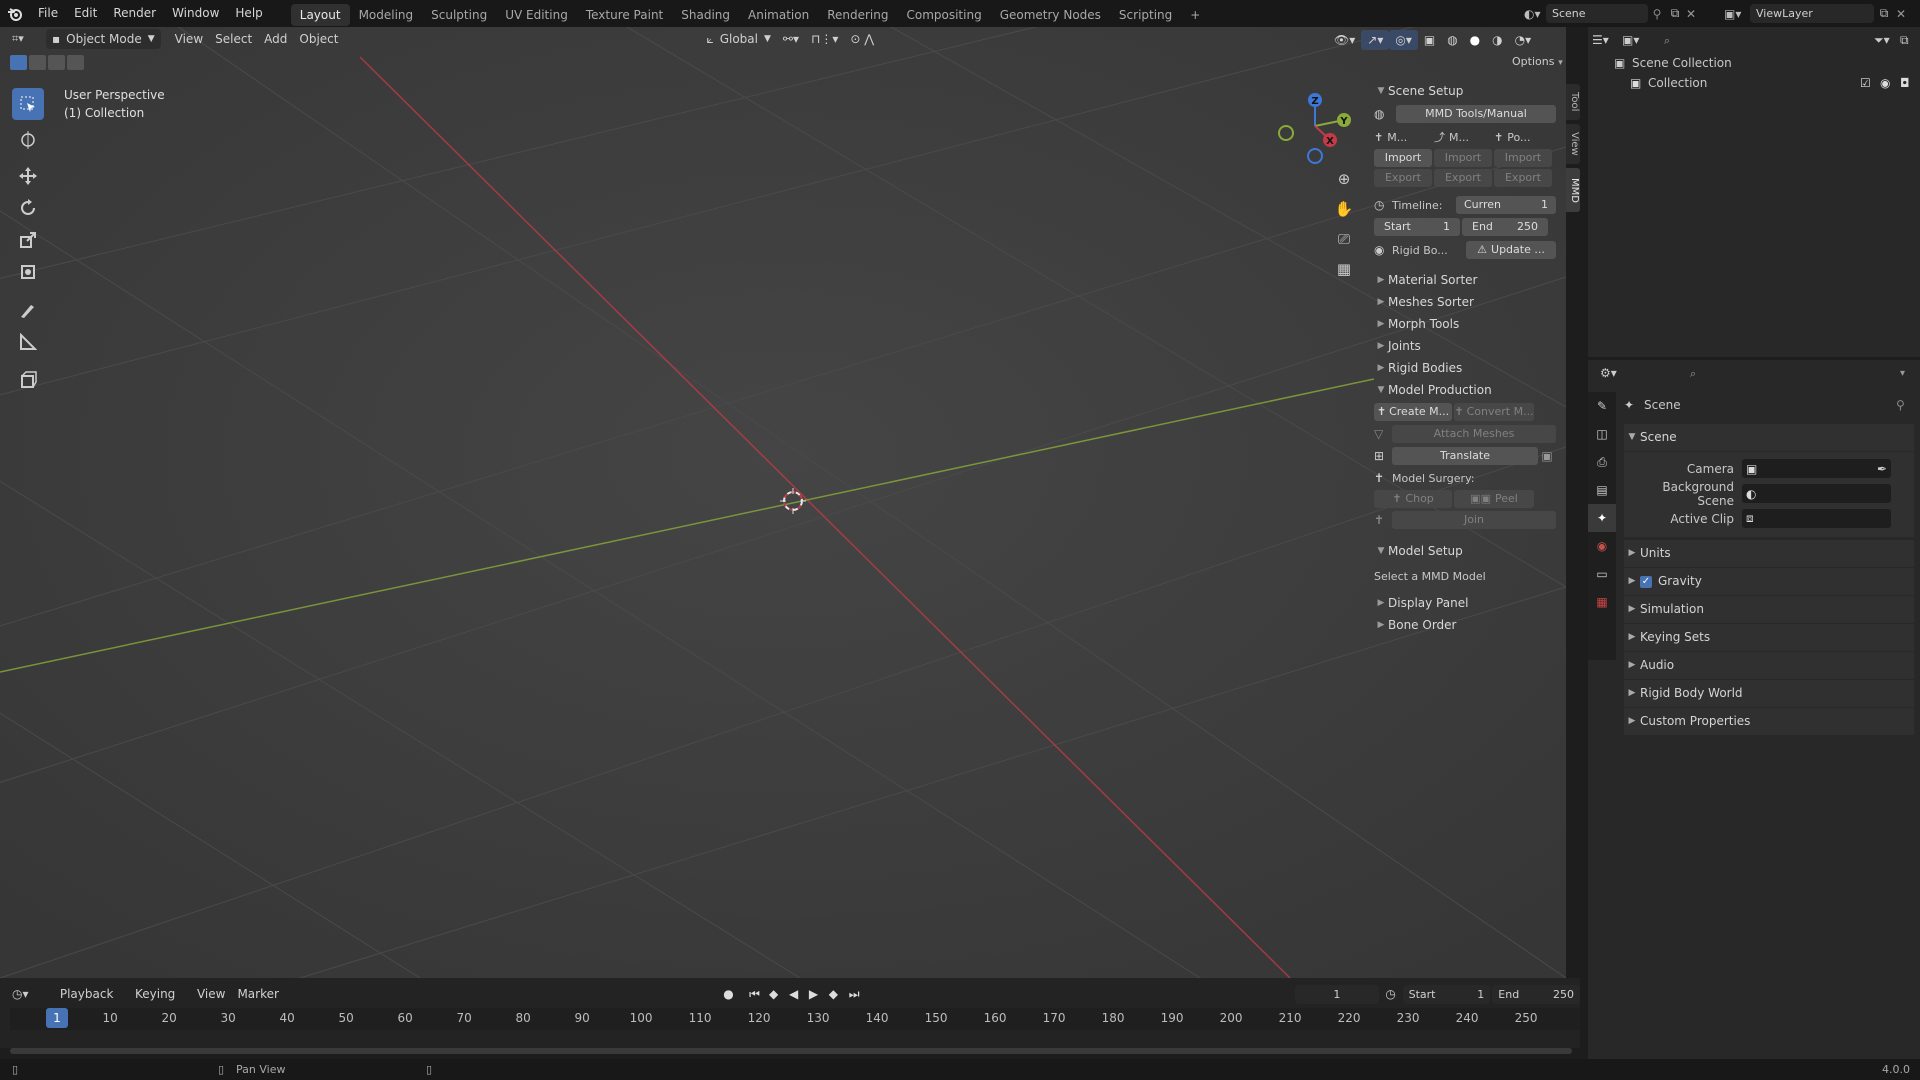  What do you see at coordinates (839, 994) in the screenshot?
I see `next-keyframe-icon: ◆` at bounding box center [839, 994].